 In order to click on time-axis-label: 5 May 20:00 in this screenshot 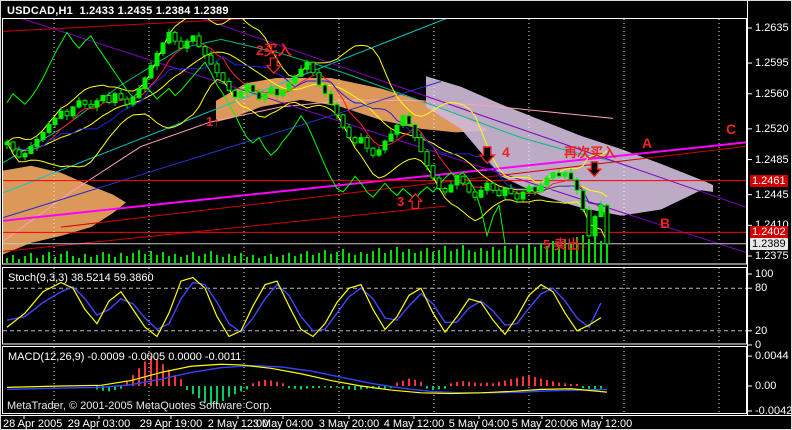, I will do `click(542, 423)`.